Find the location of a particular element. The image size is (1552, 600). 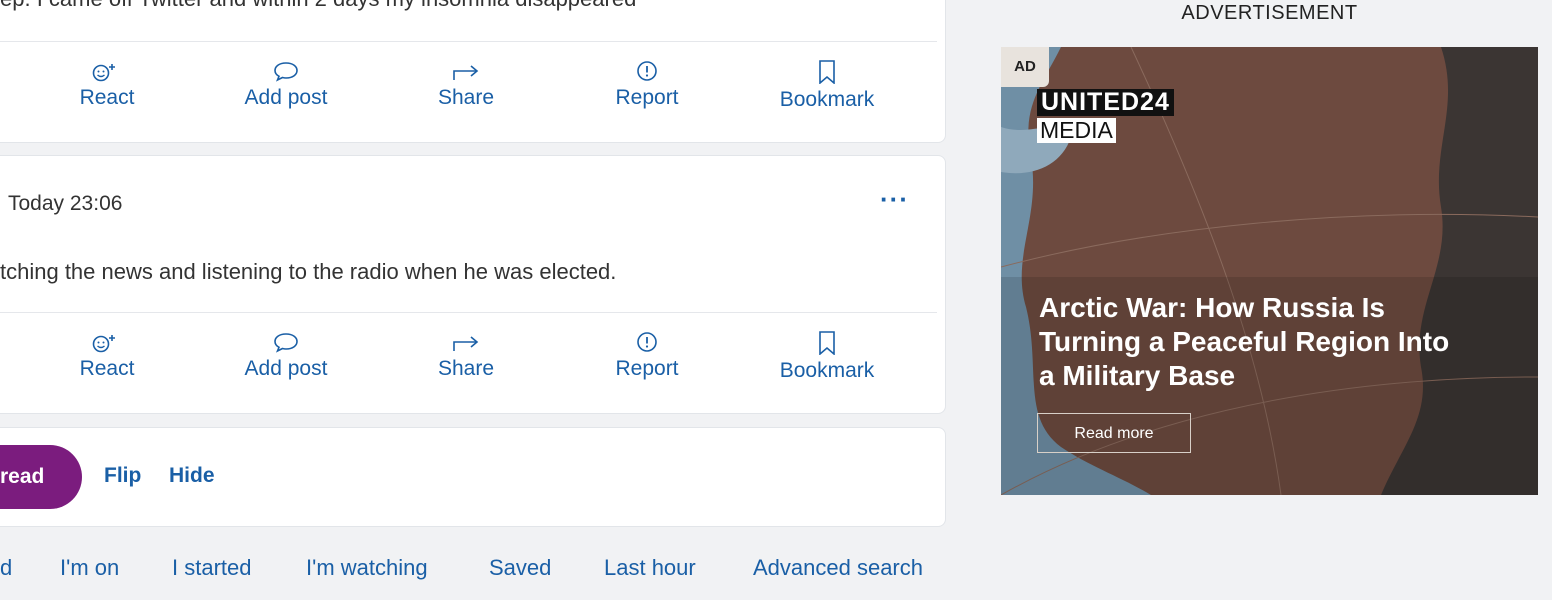

footer-link-im-on: I'm on is located at coordinates (89, 568).